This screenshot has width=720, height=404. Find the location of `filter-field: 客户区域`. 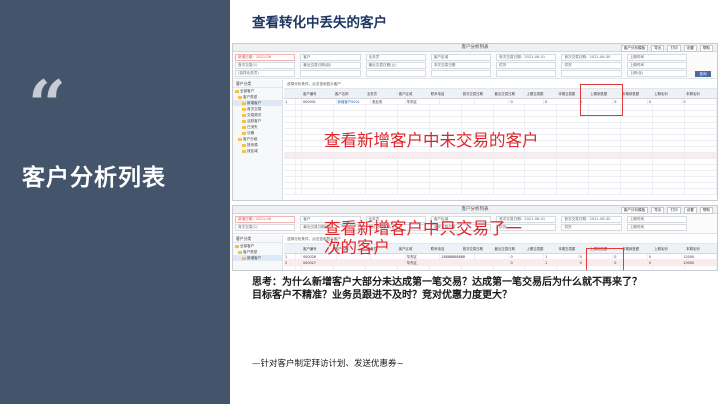

filter-field: 客户区域 is located at coordinates (461, 57).